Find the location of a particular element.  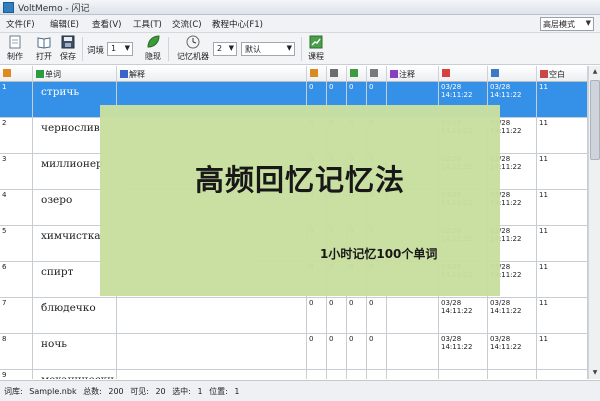

cell-c4 is located at coordinates (377, 374).